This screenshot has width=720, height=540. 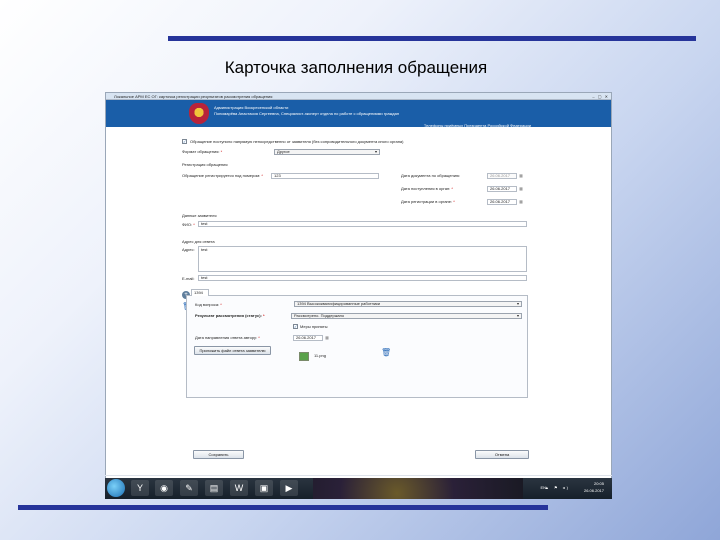 I want to click on registration-section-title: Регистрация обращения, so click(x=205, y=164).